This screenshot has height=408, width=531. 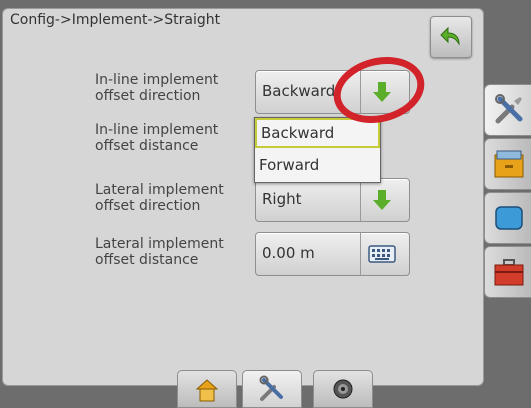 What do you see at coordinates (115, 20) in the screenshot?
I see `breadcrumb: Config->Implement->Straight` at bounding box center [115, 20].